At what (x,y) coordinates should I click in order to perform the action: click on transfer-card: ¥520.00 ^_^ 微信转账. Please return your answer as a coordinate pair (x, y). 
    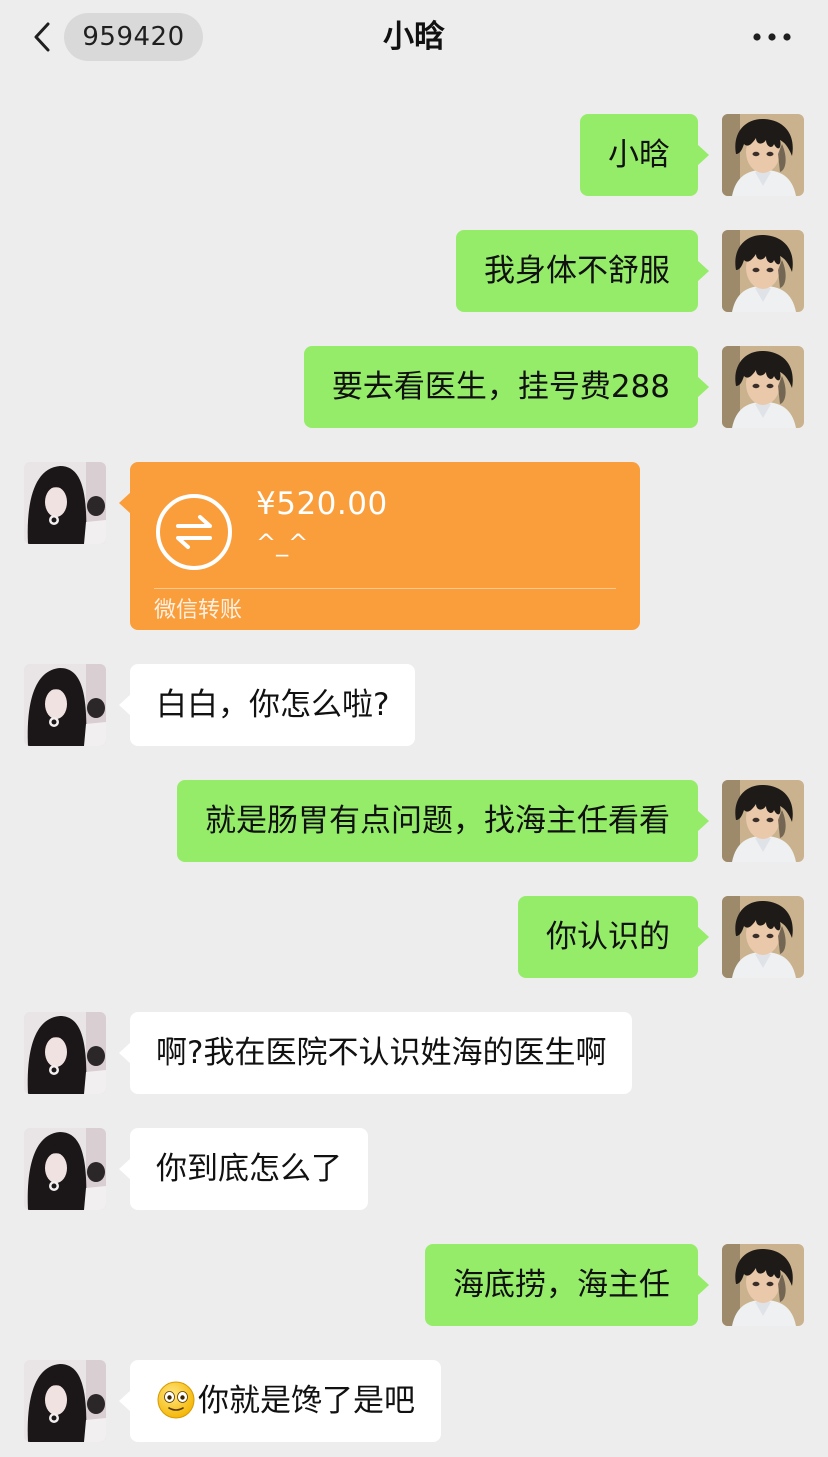
    Looking at the image, I should click on (379, 546).